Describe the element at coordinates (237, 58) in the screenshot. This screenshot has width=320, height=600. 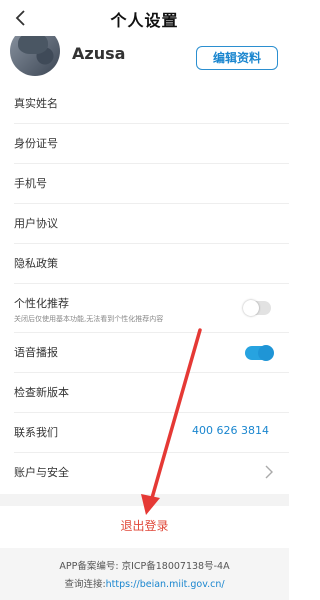
I see `edit-profile-button: 编辑资料` at that location.